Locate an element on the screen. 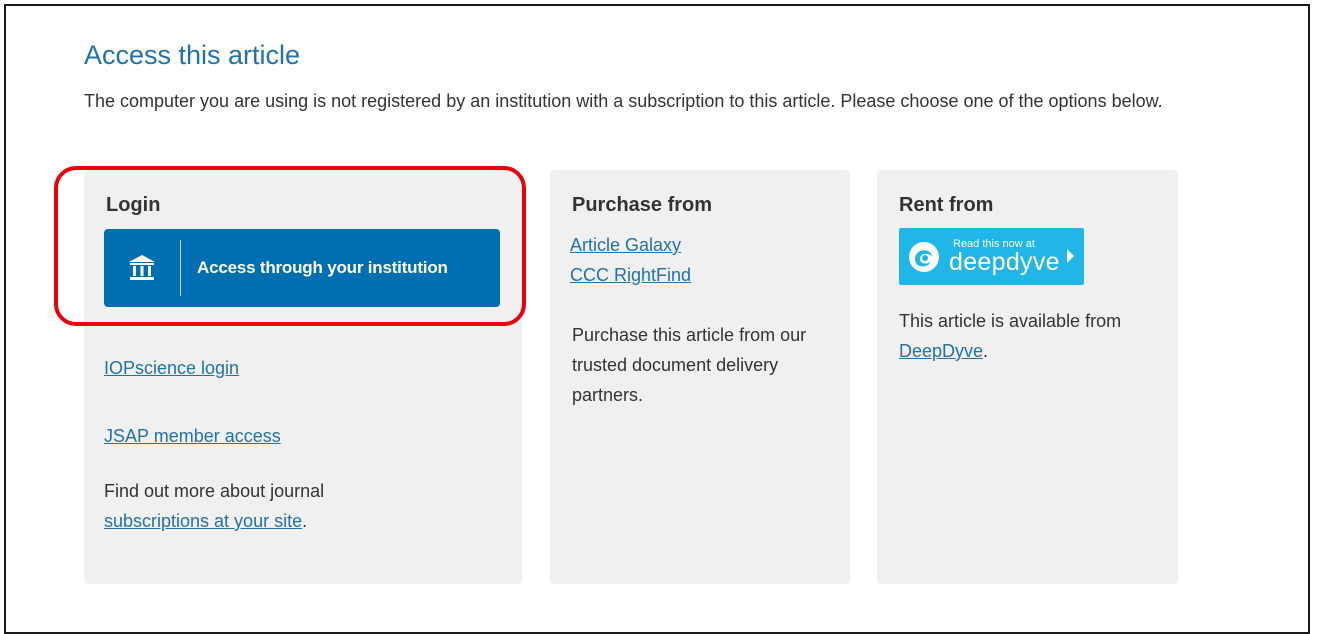 The width and height of the screenshot is (1318, 634). access-through-institution-button: Access through your institution is located at coordinates (302, 268).